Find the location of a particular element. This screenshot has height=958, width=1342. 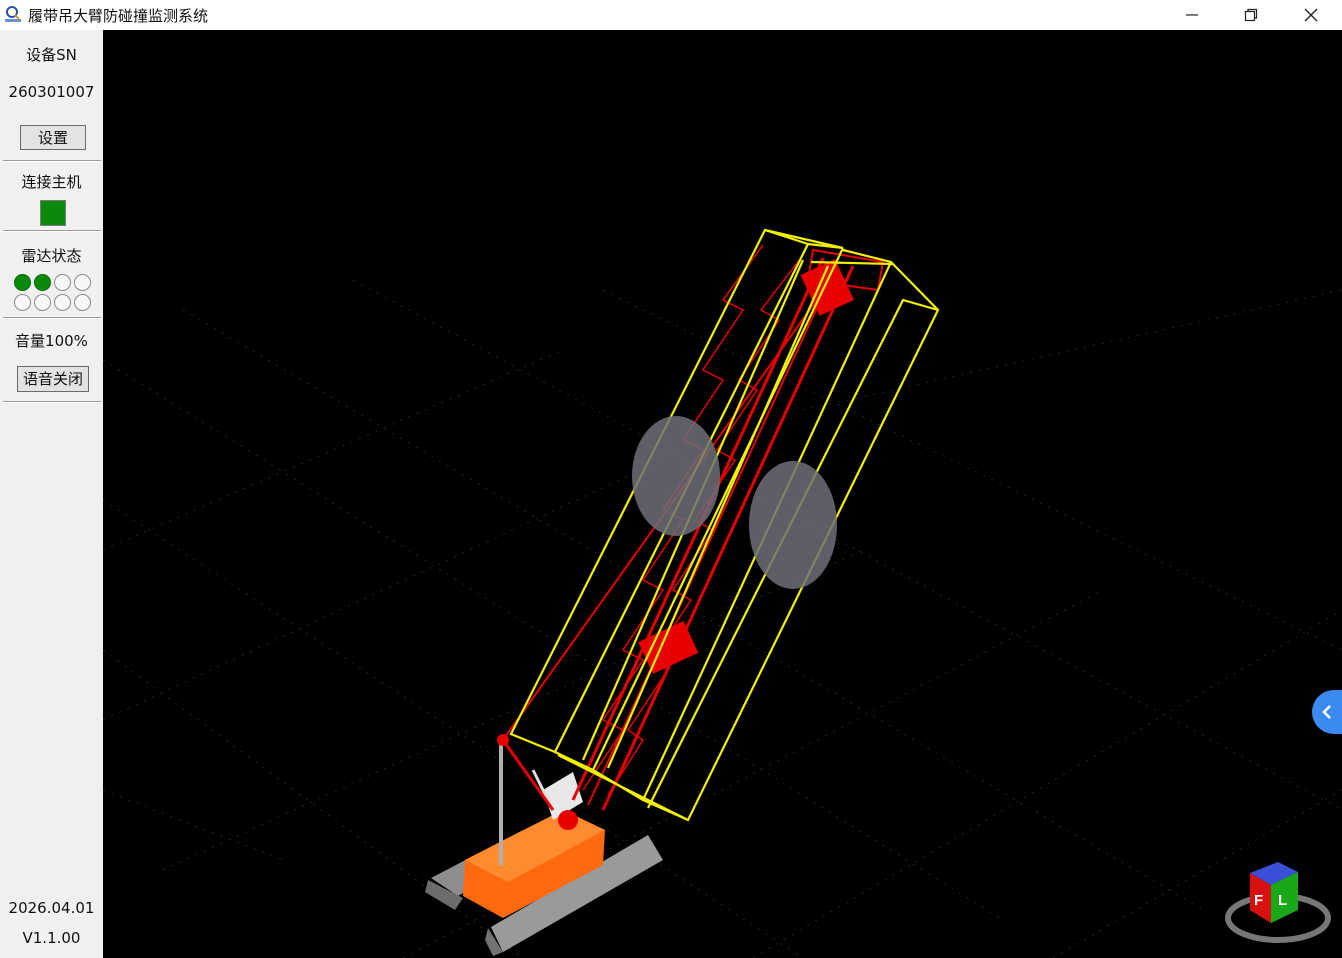

close-icon is located at coordinates (1311, 15).